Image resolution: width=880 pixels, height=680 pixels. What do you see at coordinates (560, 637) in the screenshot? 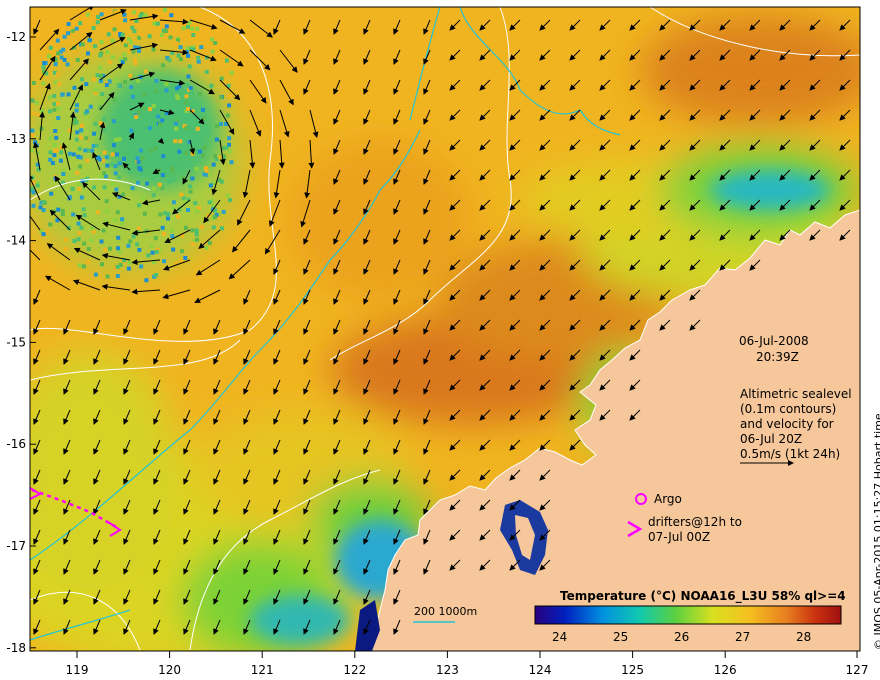
I see `colorbar-tick-label: 24` at bounding box center [560, 637].